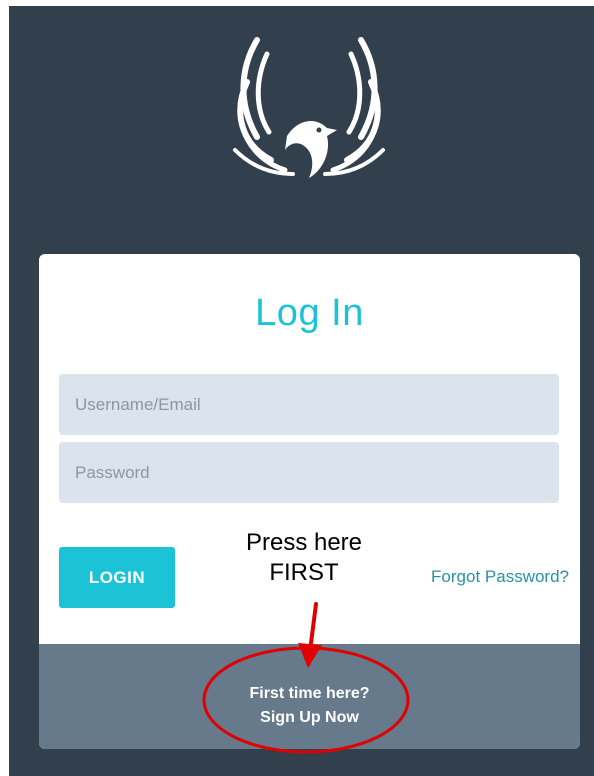 The width and height of the screenshot is (594, 776). I want to click on password-input, so click(309, 472).